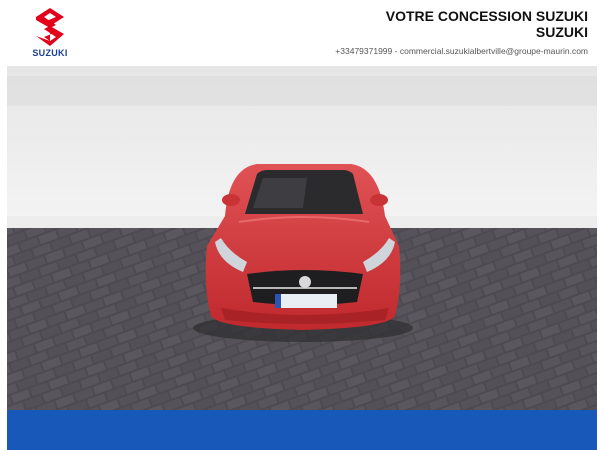 Image resolution: width=604 pixels, height=450 pixels. Describe the element at coordinates (50, 53) in the screenshot. I see `brand-logo-text: SUZUKI` at that location.